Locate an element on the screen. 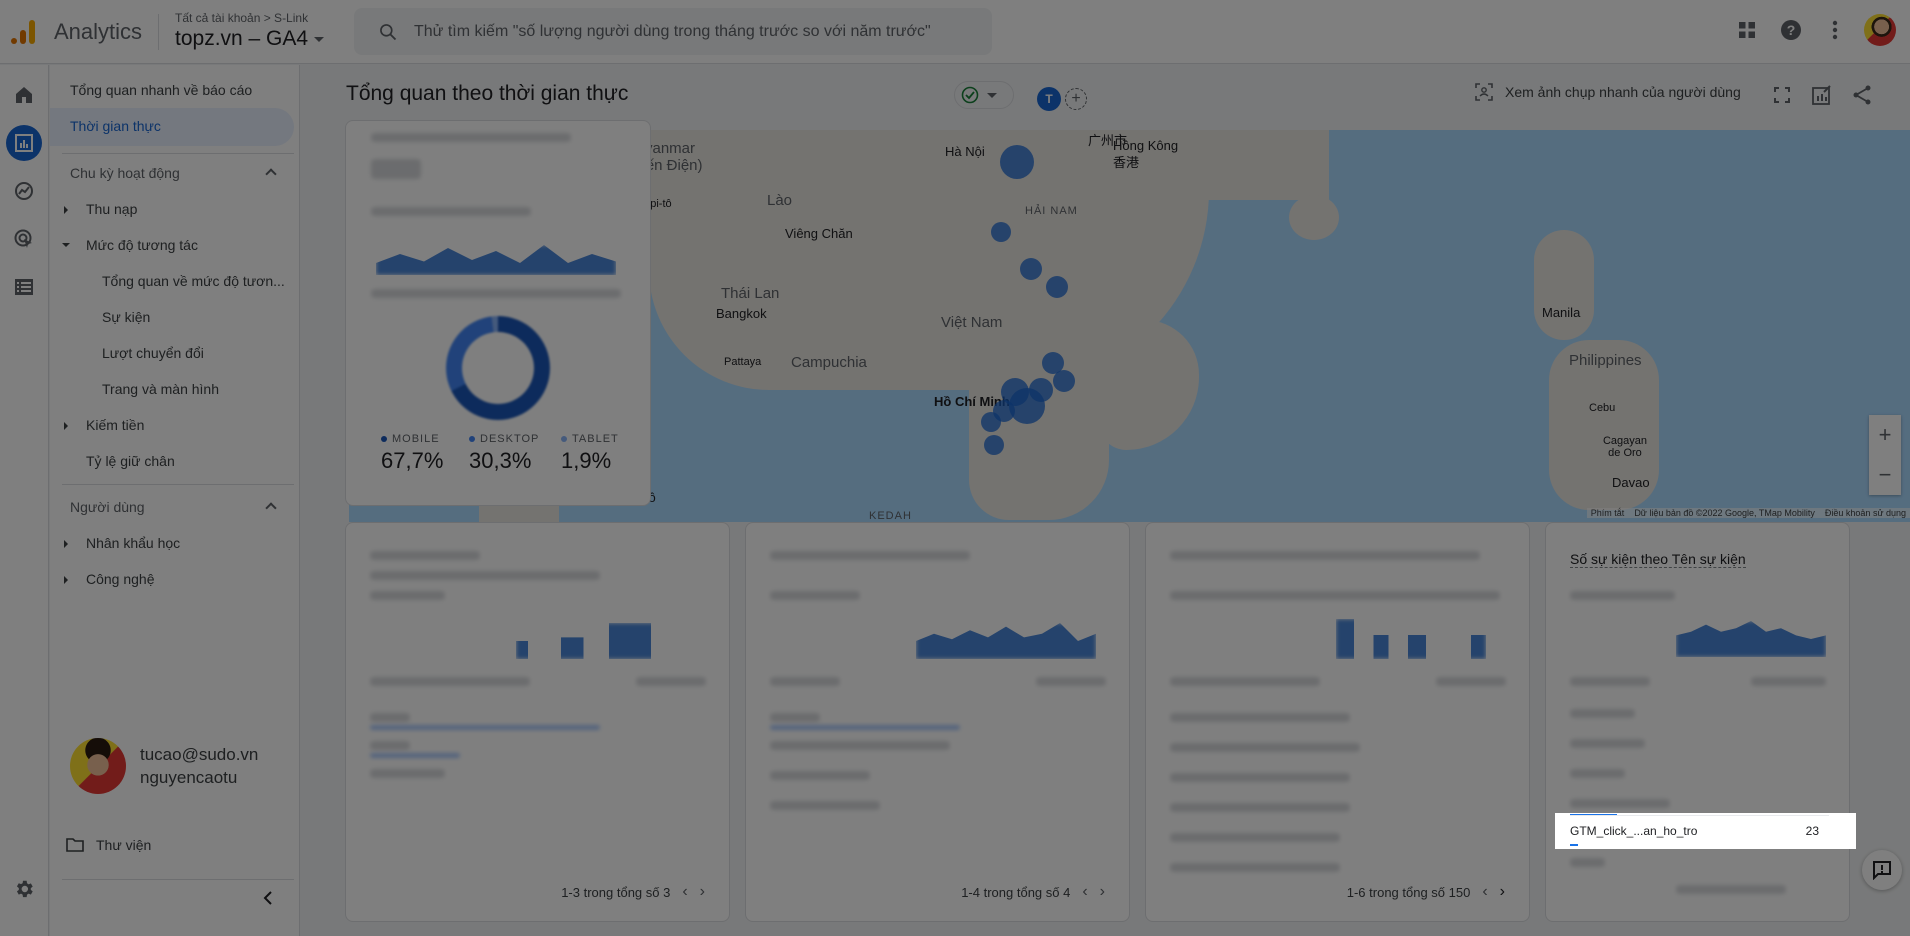 The width and height of the screenshot is (1910, 936). pagination: 1-4 trong tổng số 4 ‹ › is located at coordinates (1033, 892).